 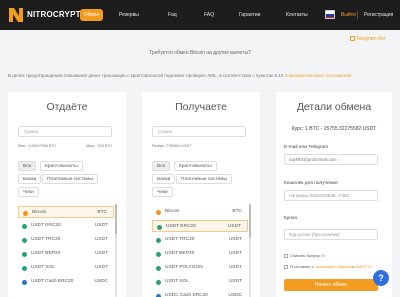 I want to click on coupon-input: Код купона (При наличии), so click(x=331, y=234).